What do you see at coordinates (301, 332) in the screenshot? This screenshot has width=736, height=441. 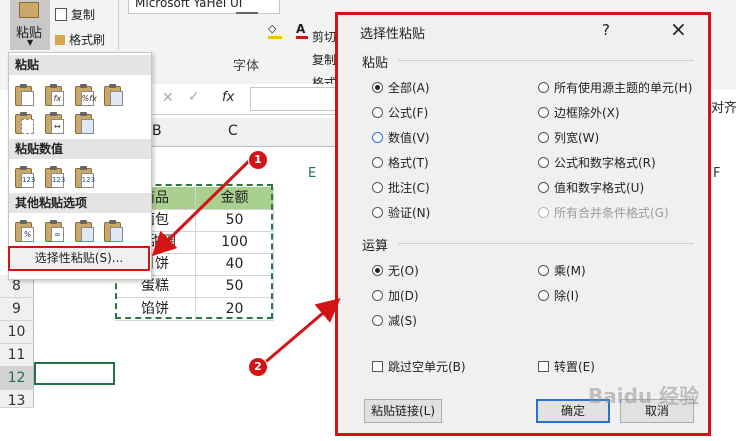 I see `arrow-two` at bounding box center [301, 332].